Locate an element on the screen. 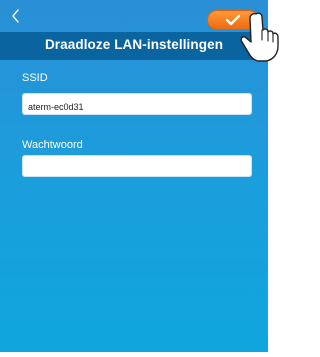  back-button is located at coordinates (16, 16).